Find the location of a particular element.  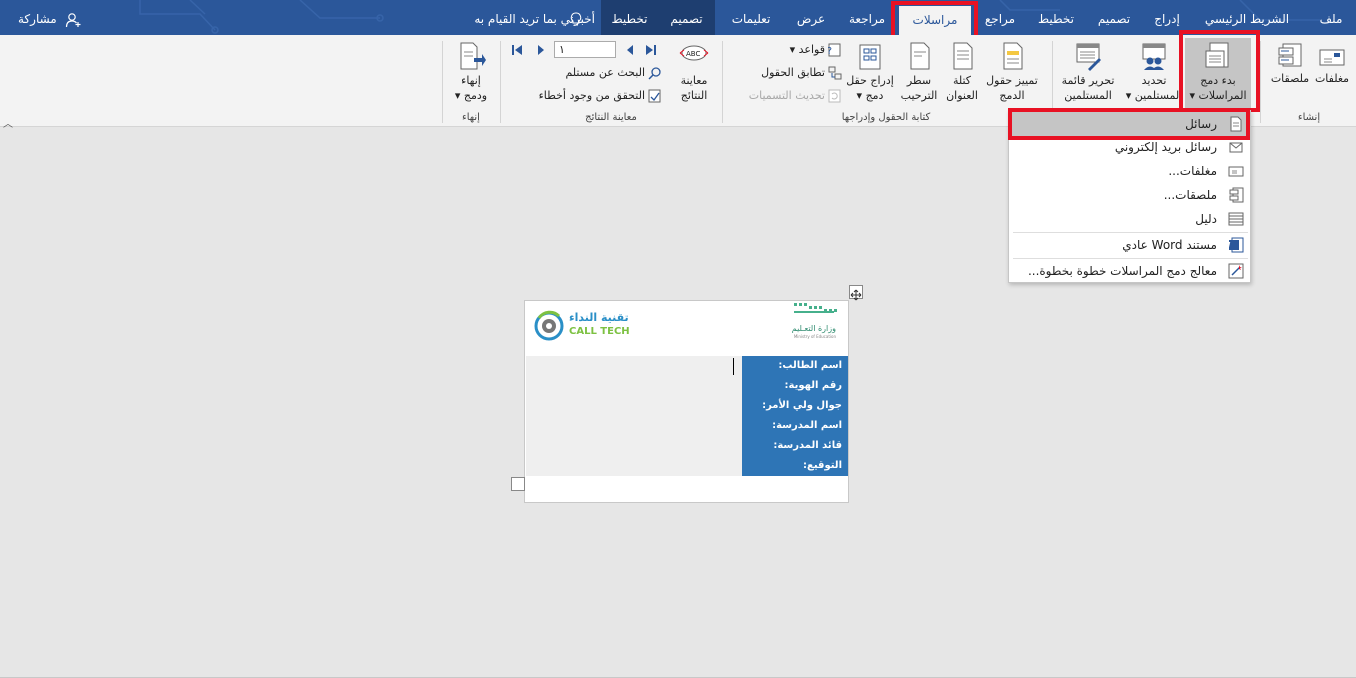

field-student-name: اسم الطالب: is located at coordinates (810, 365).